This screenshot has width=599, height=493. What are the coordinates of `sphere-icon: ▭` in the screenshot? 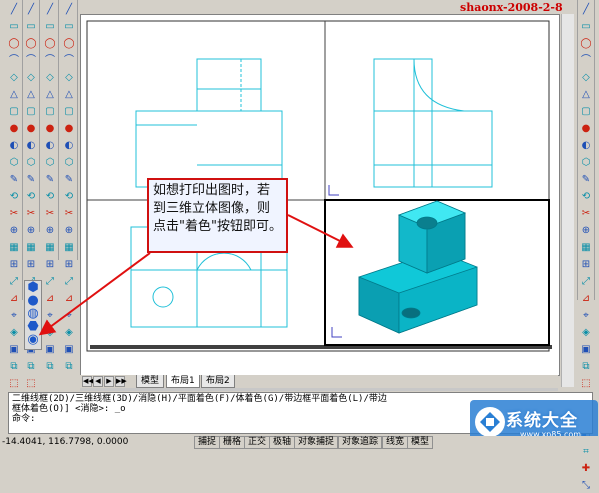 It's located at (31, 27).